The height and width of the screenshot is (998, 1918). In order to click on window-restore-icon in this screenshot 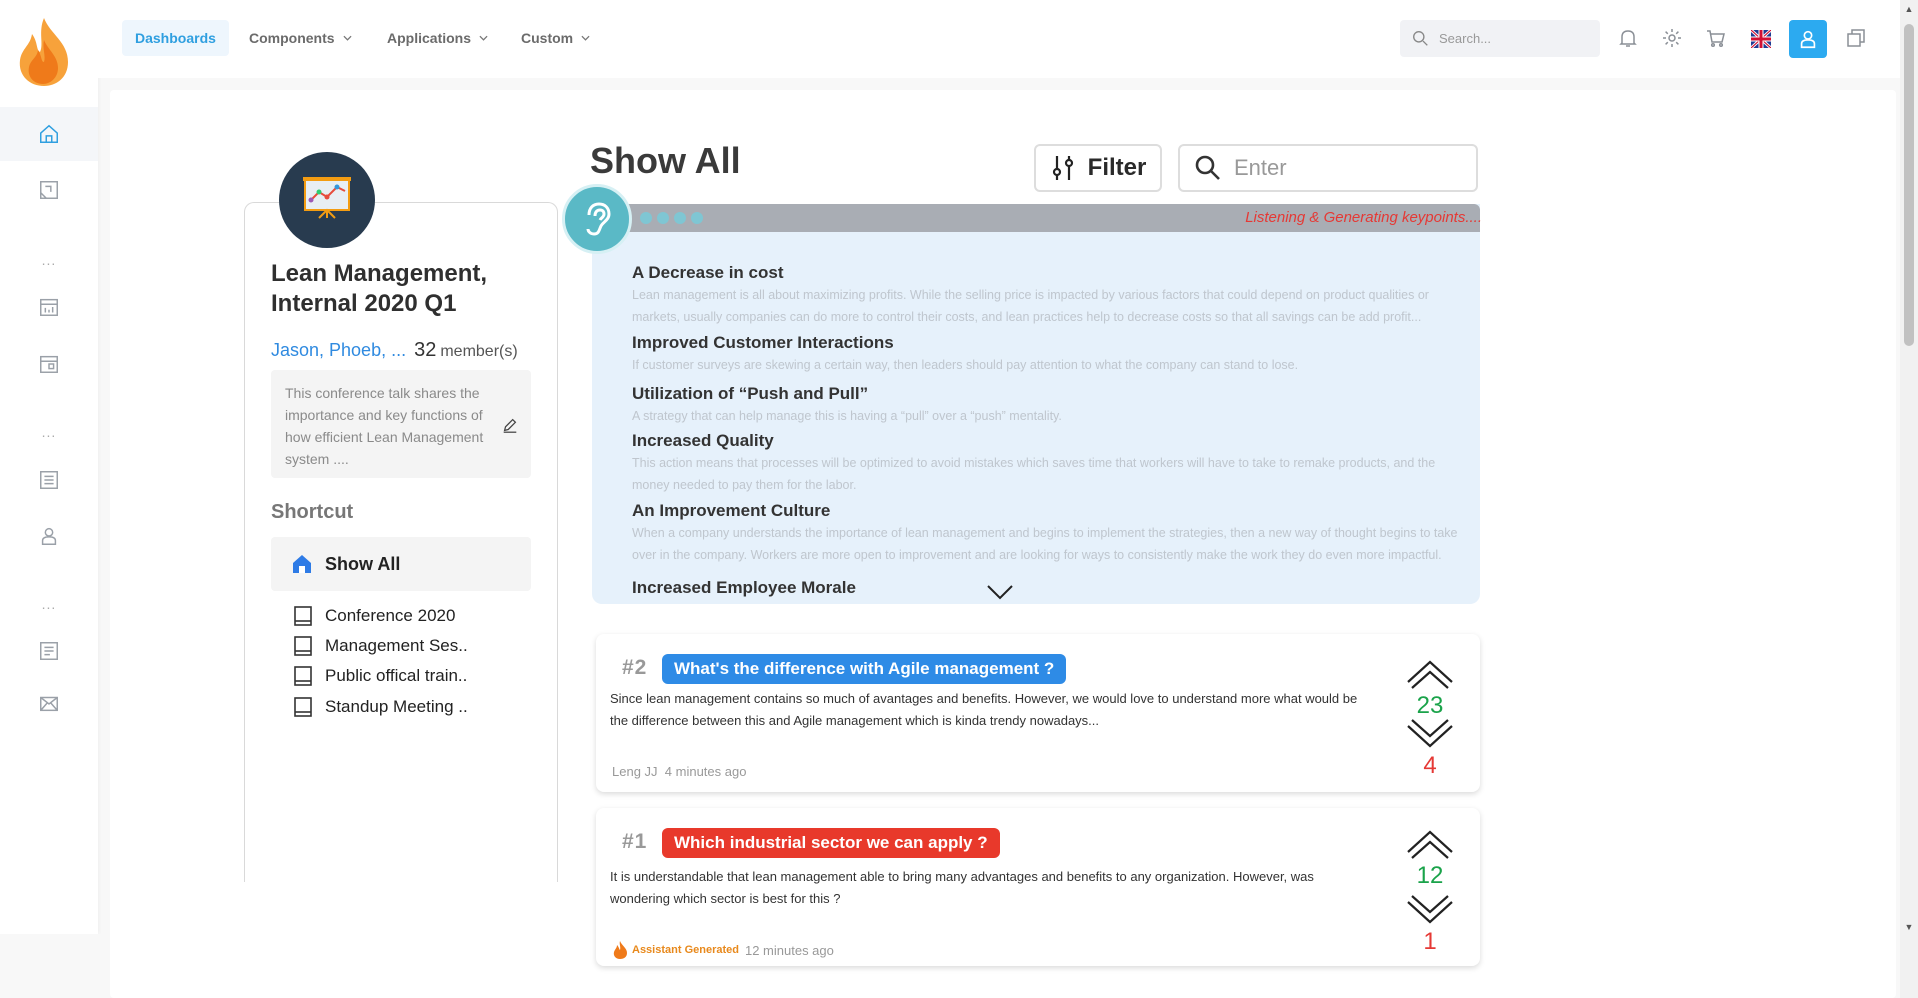, I will do `click(1856, 38)`.